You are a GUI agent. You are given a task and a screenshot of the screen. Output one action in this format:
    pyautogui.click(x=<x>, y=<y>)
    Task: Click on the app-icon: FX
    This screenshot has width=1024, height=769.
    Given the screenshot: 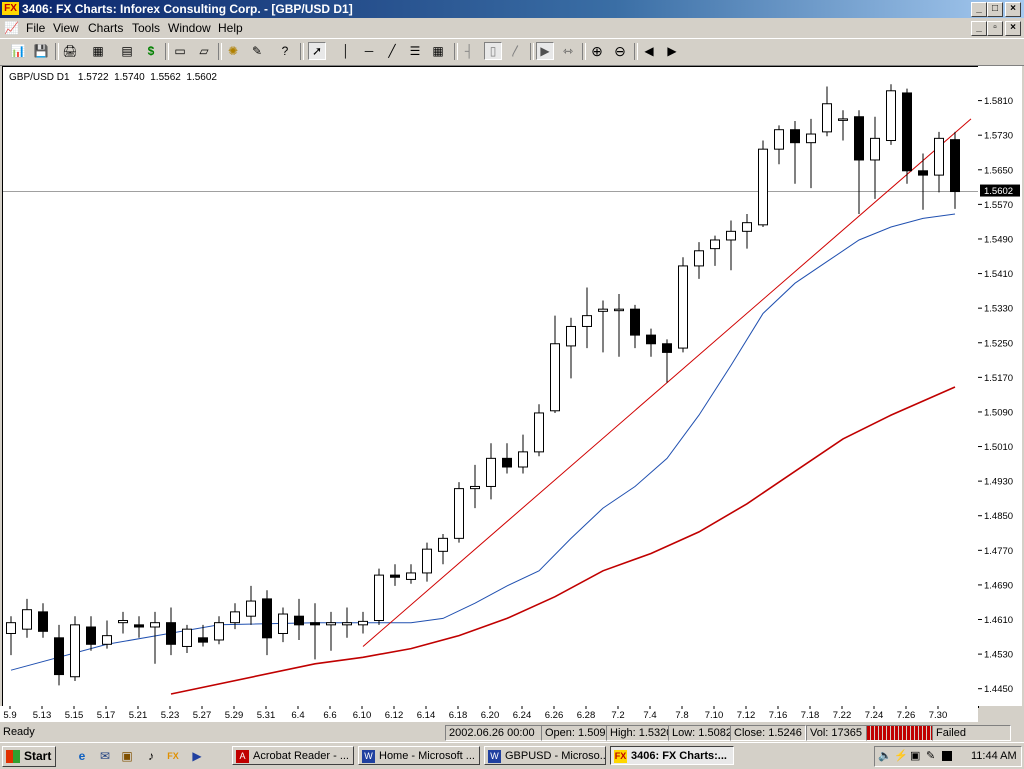 What is the action you would take?
    pyautogui.click(x=10, y=8)
    